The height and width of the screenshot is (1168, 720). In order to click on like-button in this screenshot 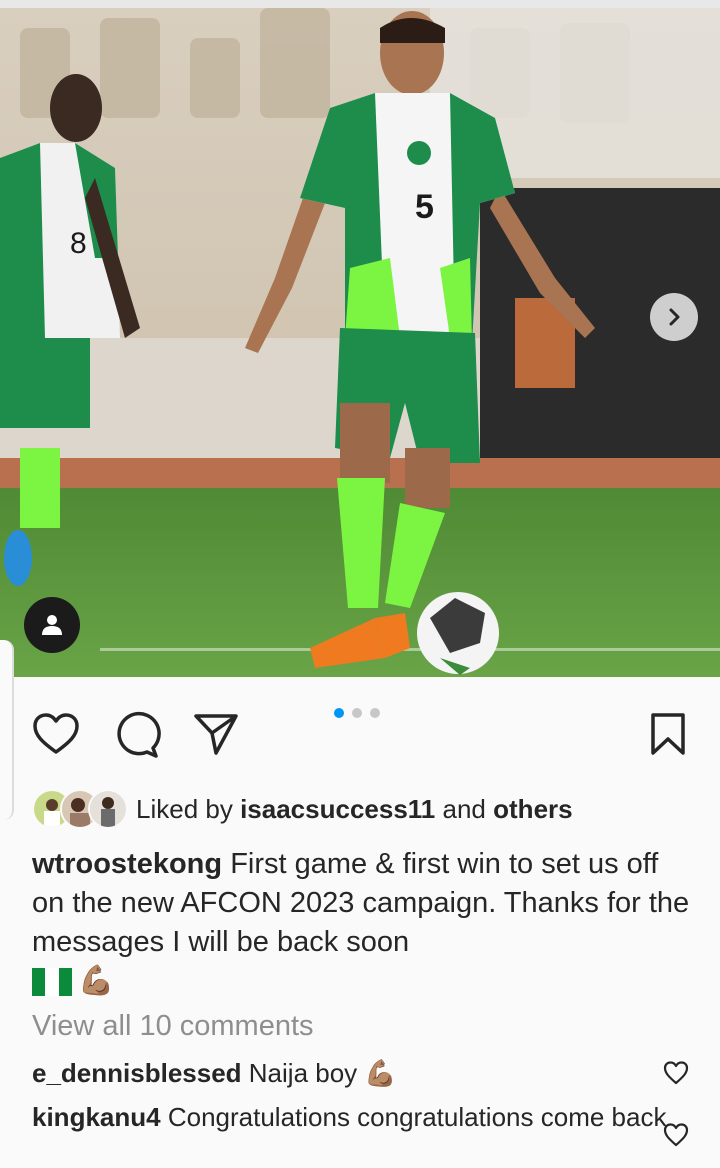, I will do `click(56, 734)`.